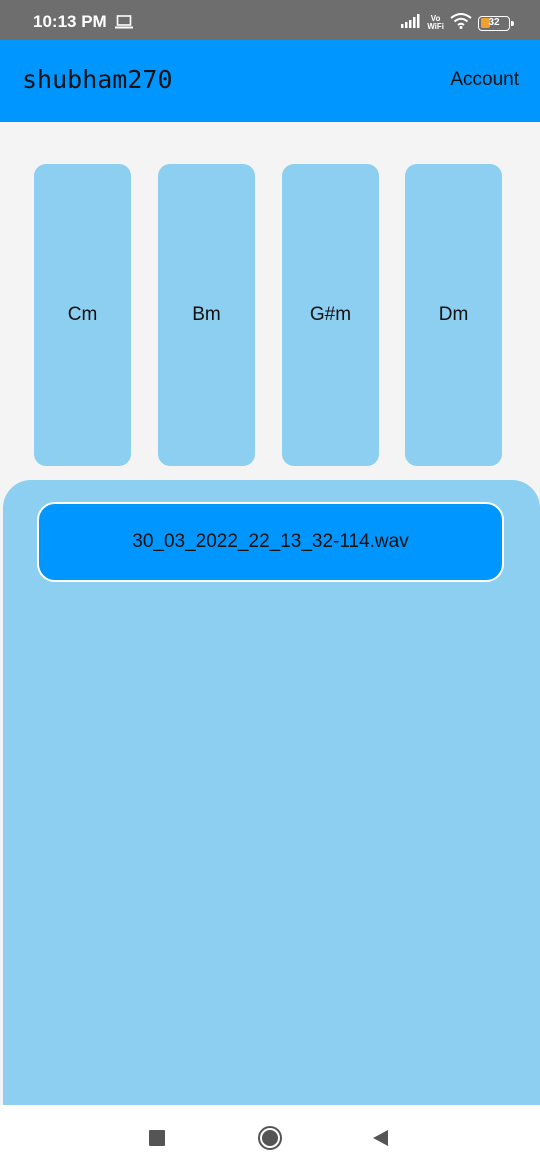  What do you see at coordinates (157, 1138) in the screenshot?
I see `recents-icon` at bounding box center [157, 1138].